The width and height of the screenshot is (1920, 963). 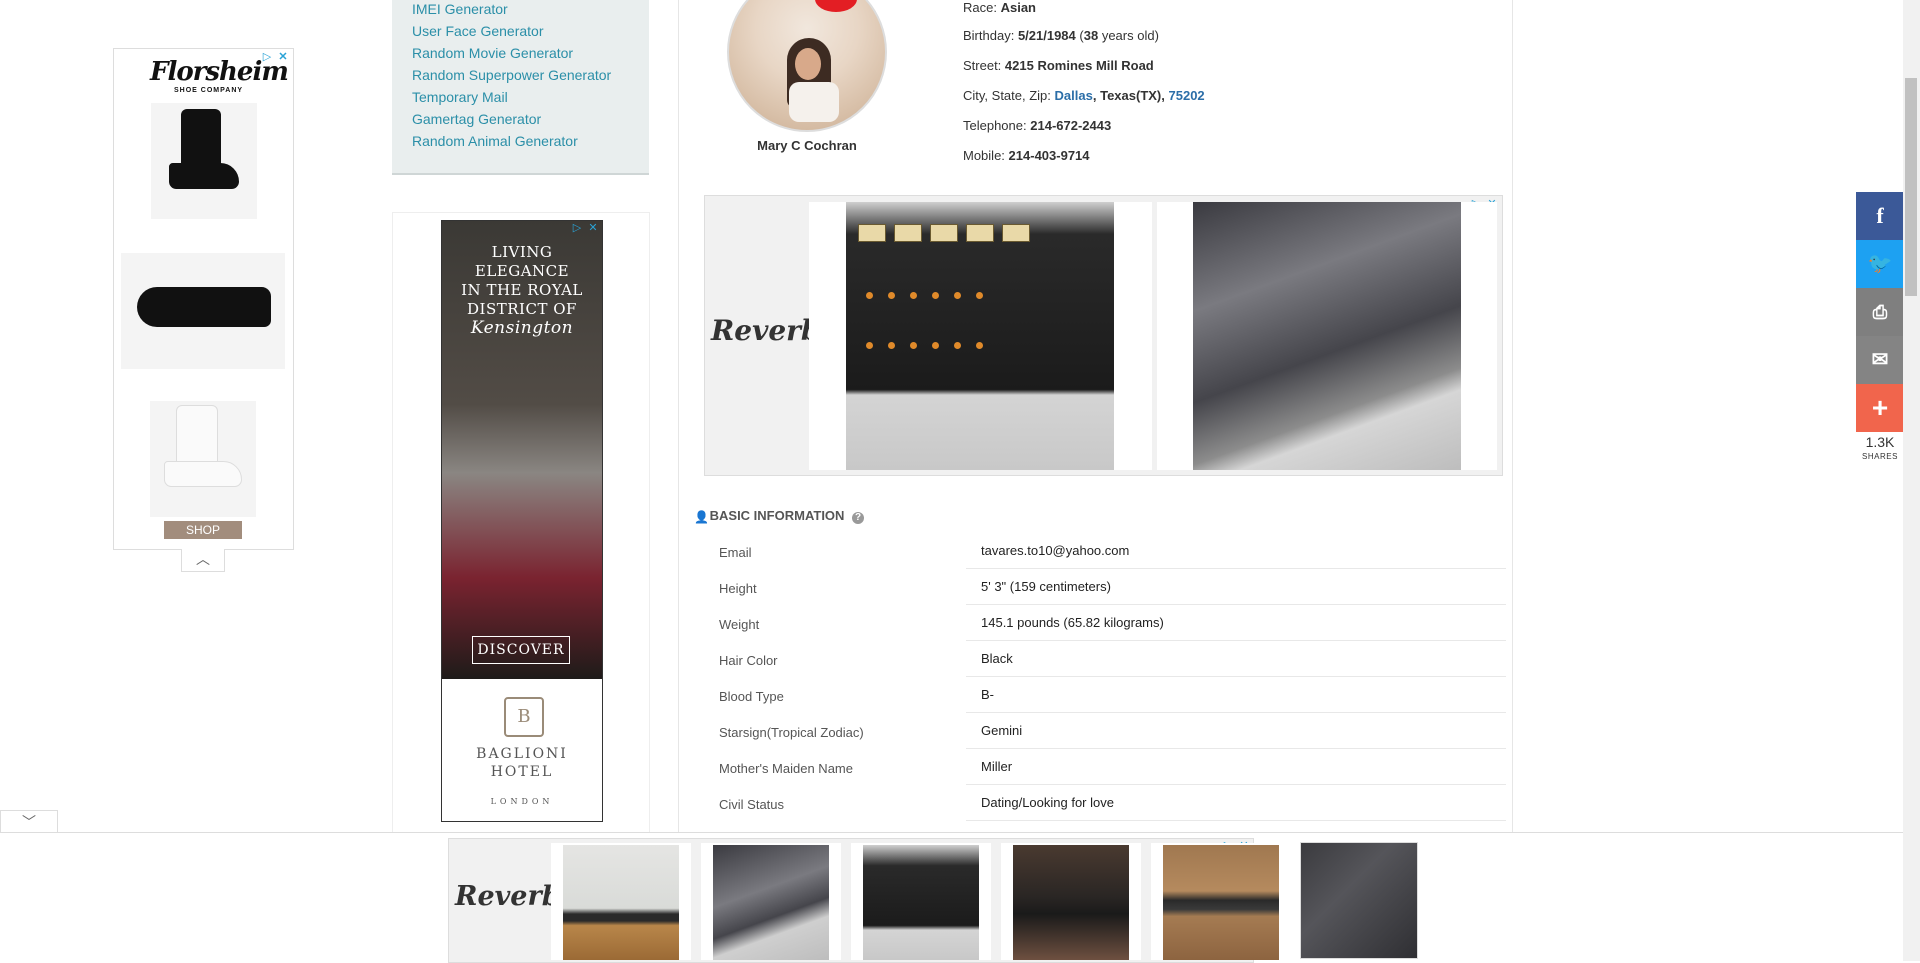 What do you see at coordinates (678, 416) in the screenshot?
I see `content-border-left` at bounding box center [678, 416].